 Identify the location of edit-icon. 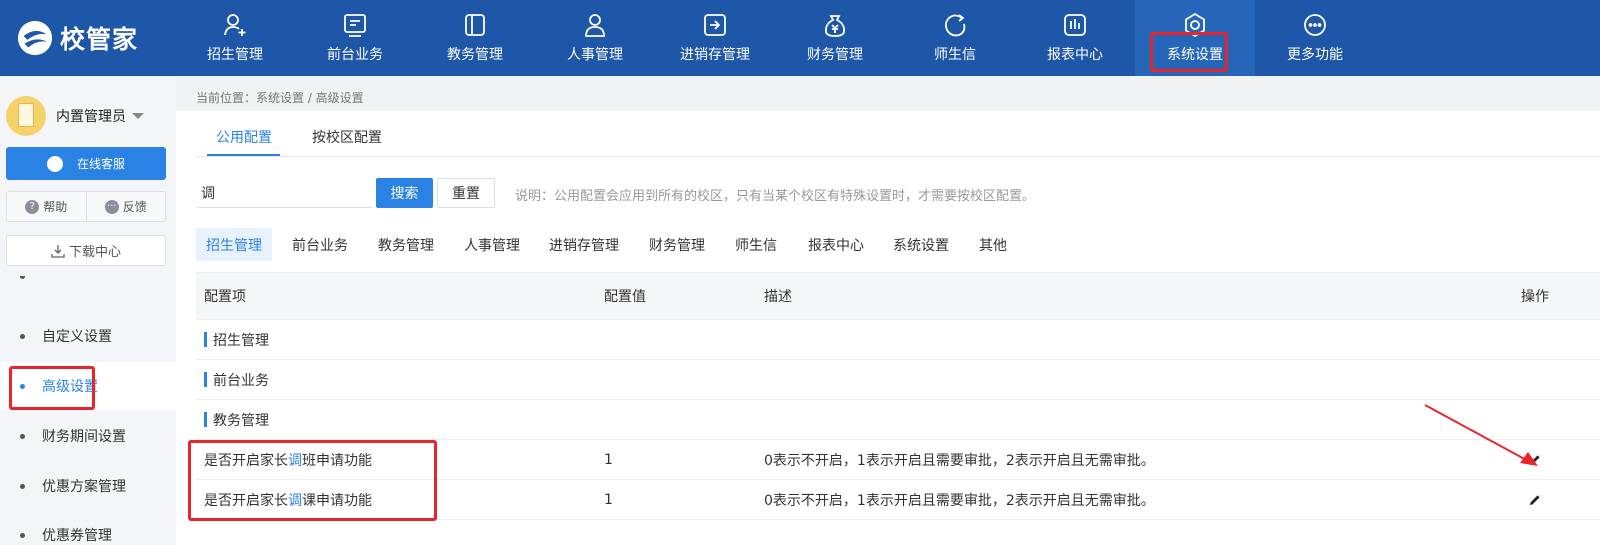
(1535, 500).